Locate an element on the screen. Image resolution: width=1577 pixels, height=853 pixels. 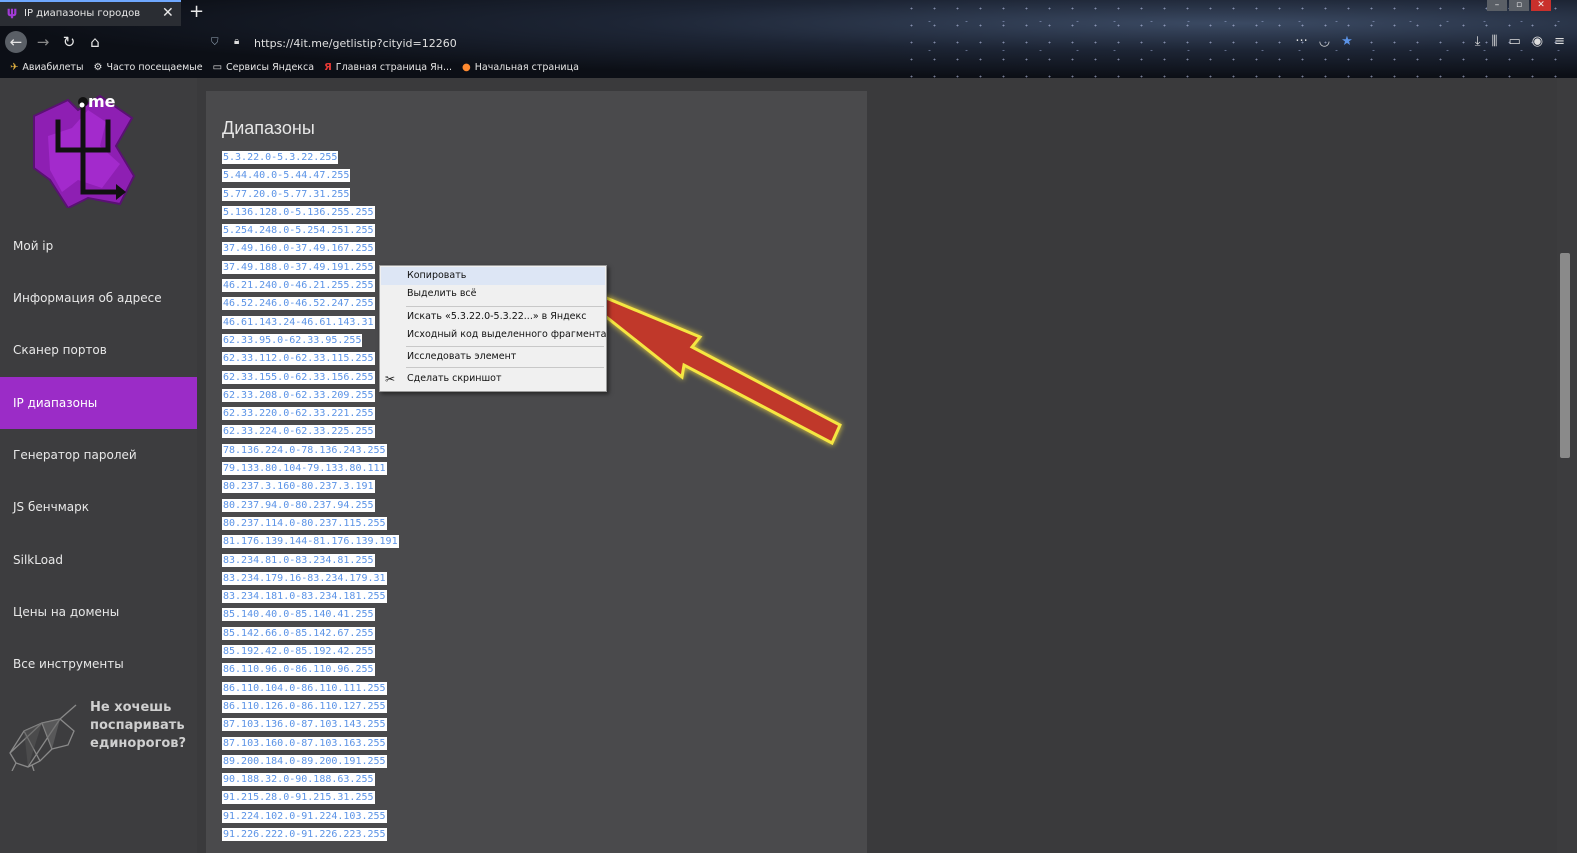
extension-icon: ◉ is located at coordinates (1537, 41).